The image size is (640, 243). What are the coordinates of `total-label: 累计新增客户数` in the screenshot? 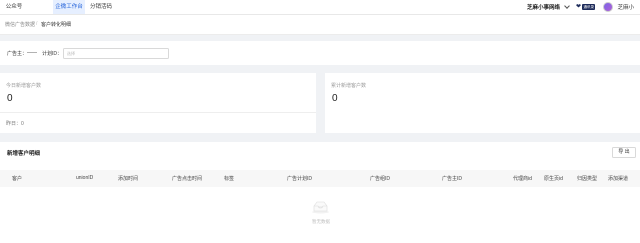 It's located at (349, 86).